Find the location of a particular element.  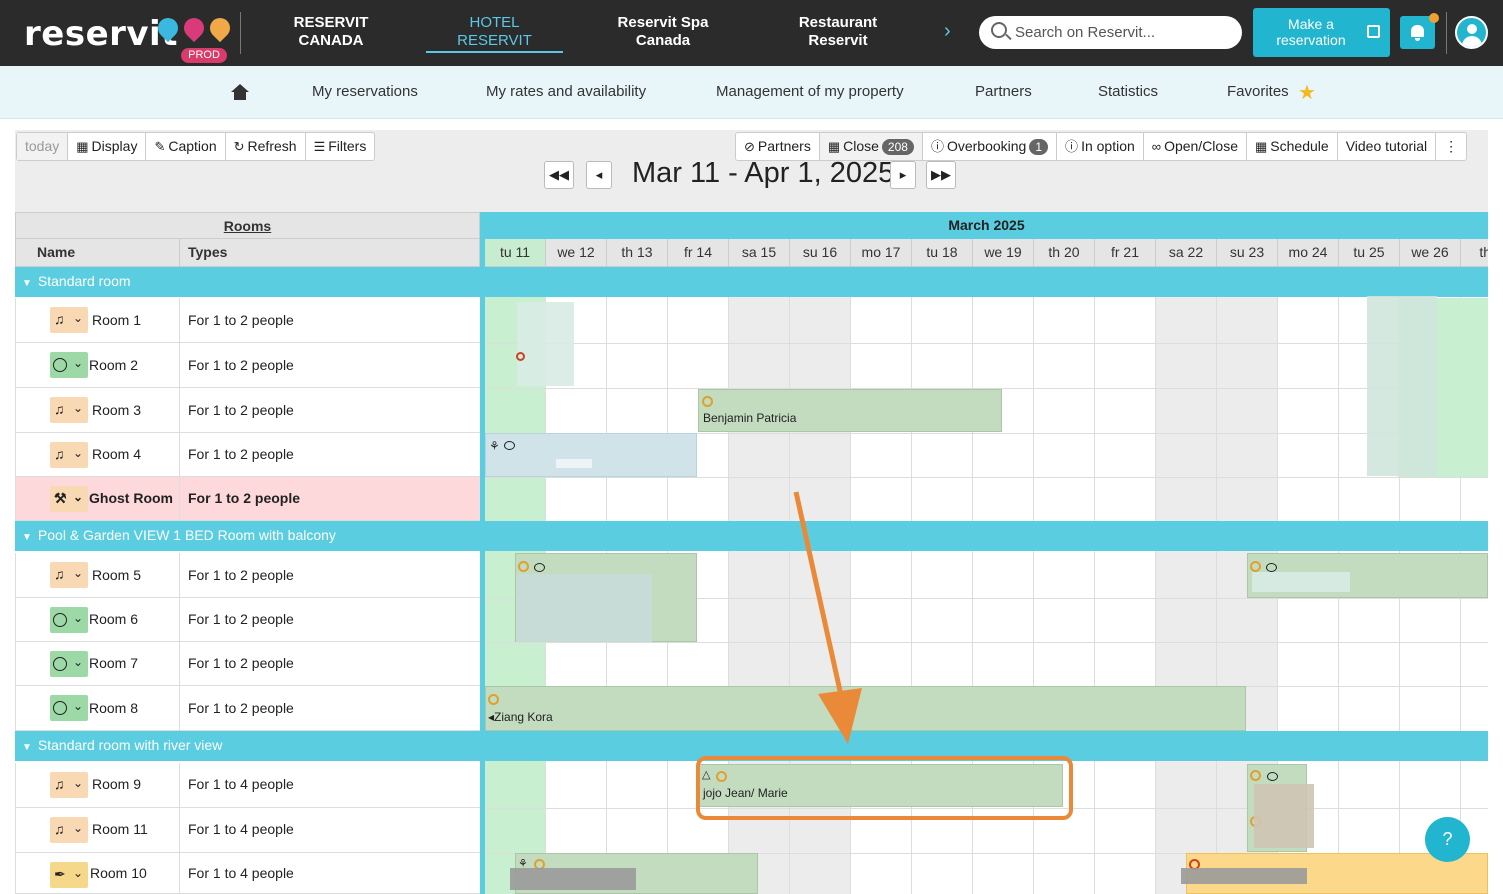

schedule-button: ▦ Schedule is located at coordinates (1292, 146).